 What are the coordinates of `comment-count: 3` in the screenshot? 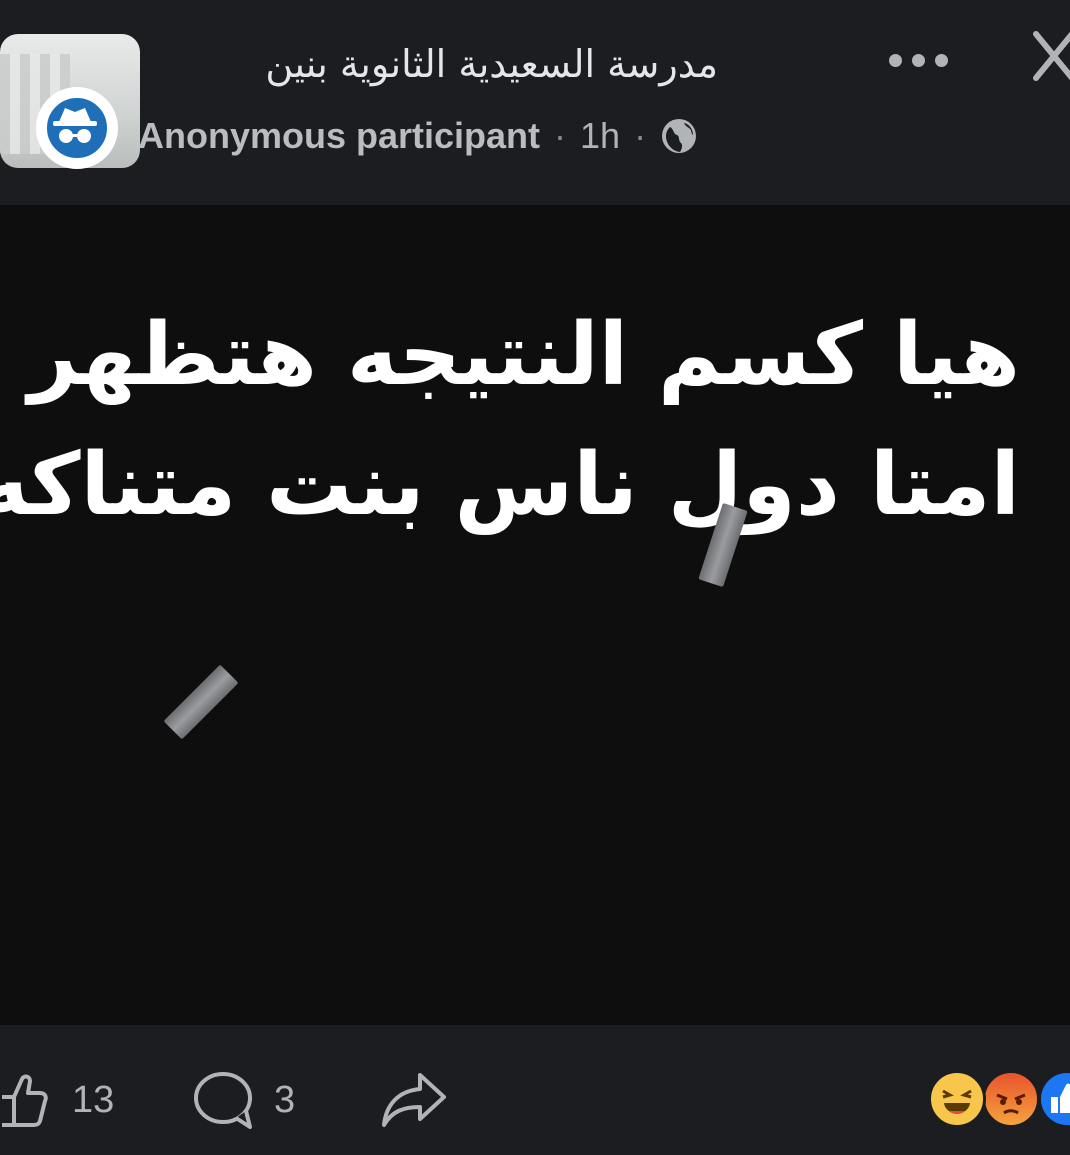 It's located at (285, 1099).